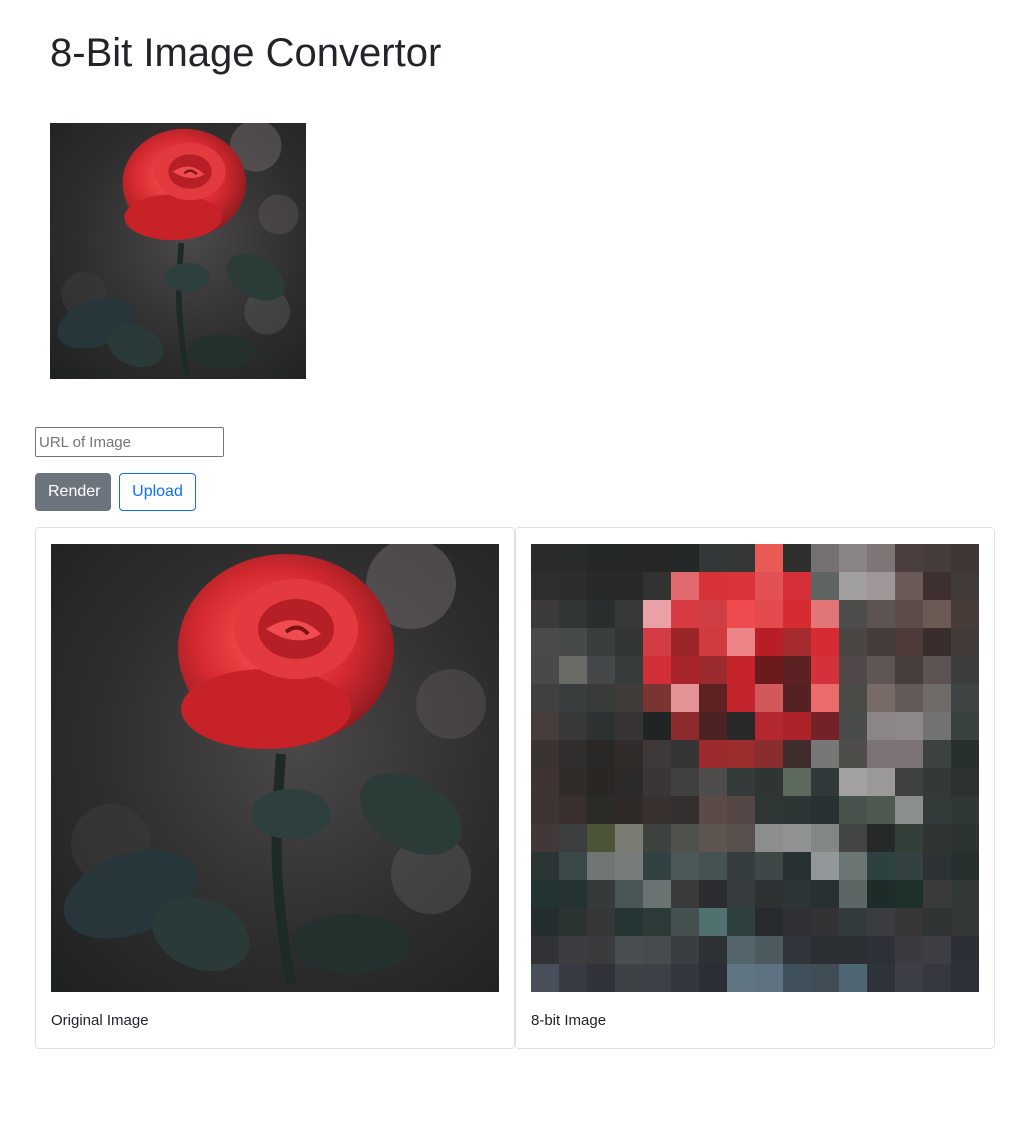 Image resolution: width=1026 pixels, height=1141 pixels. Describe the element at coordinates (129, 442) in the screenshot. I see `image-url-input` at that location.